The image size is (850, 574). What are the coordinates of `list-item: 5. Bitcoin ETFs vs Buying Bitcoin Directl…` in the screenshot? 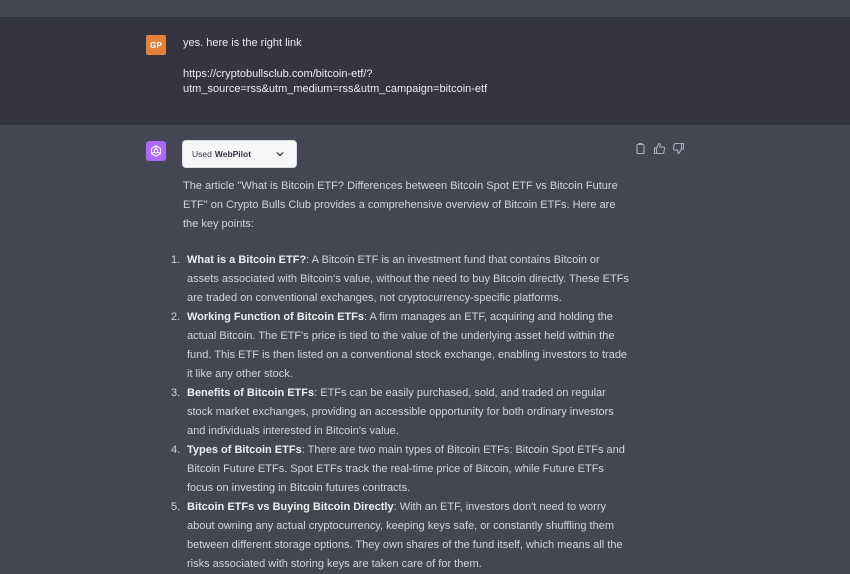 It's located at (402, 536).